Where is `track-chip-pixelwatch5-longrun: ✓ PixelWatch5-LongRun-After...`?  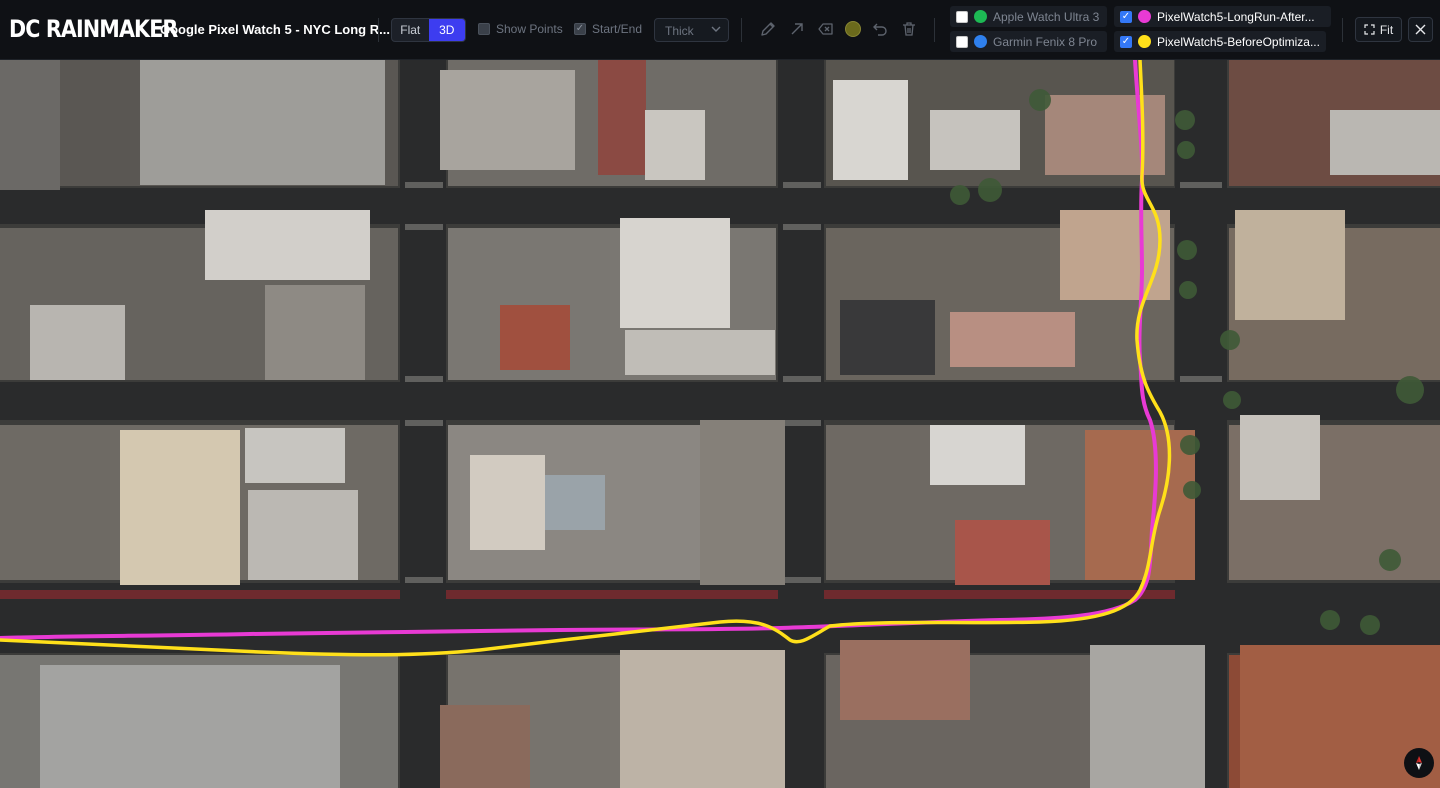
track-chip-pixelwatch5-longrun: ✓ PixelWatch5-LongRun-After... is located at coordinates (1222, 16).